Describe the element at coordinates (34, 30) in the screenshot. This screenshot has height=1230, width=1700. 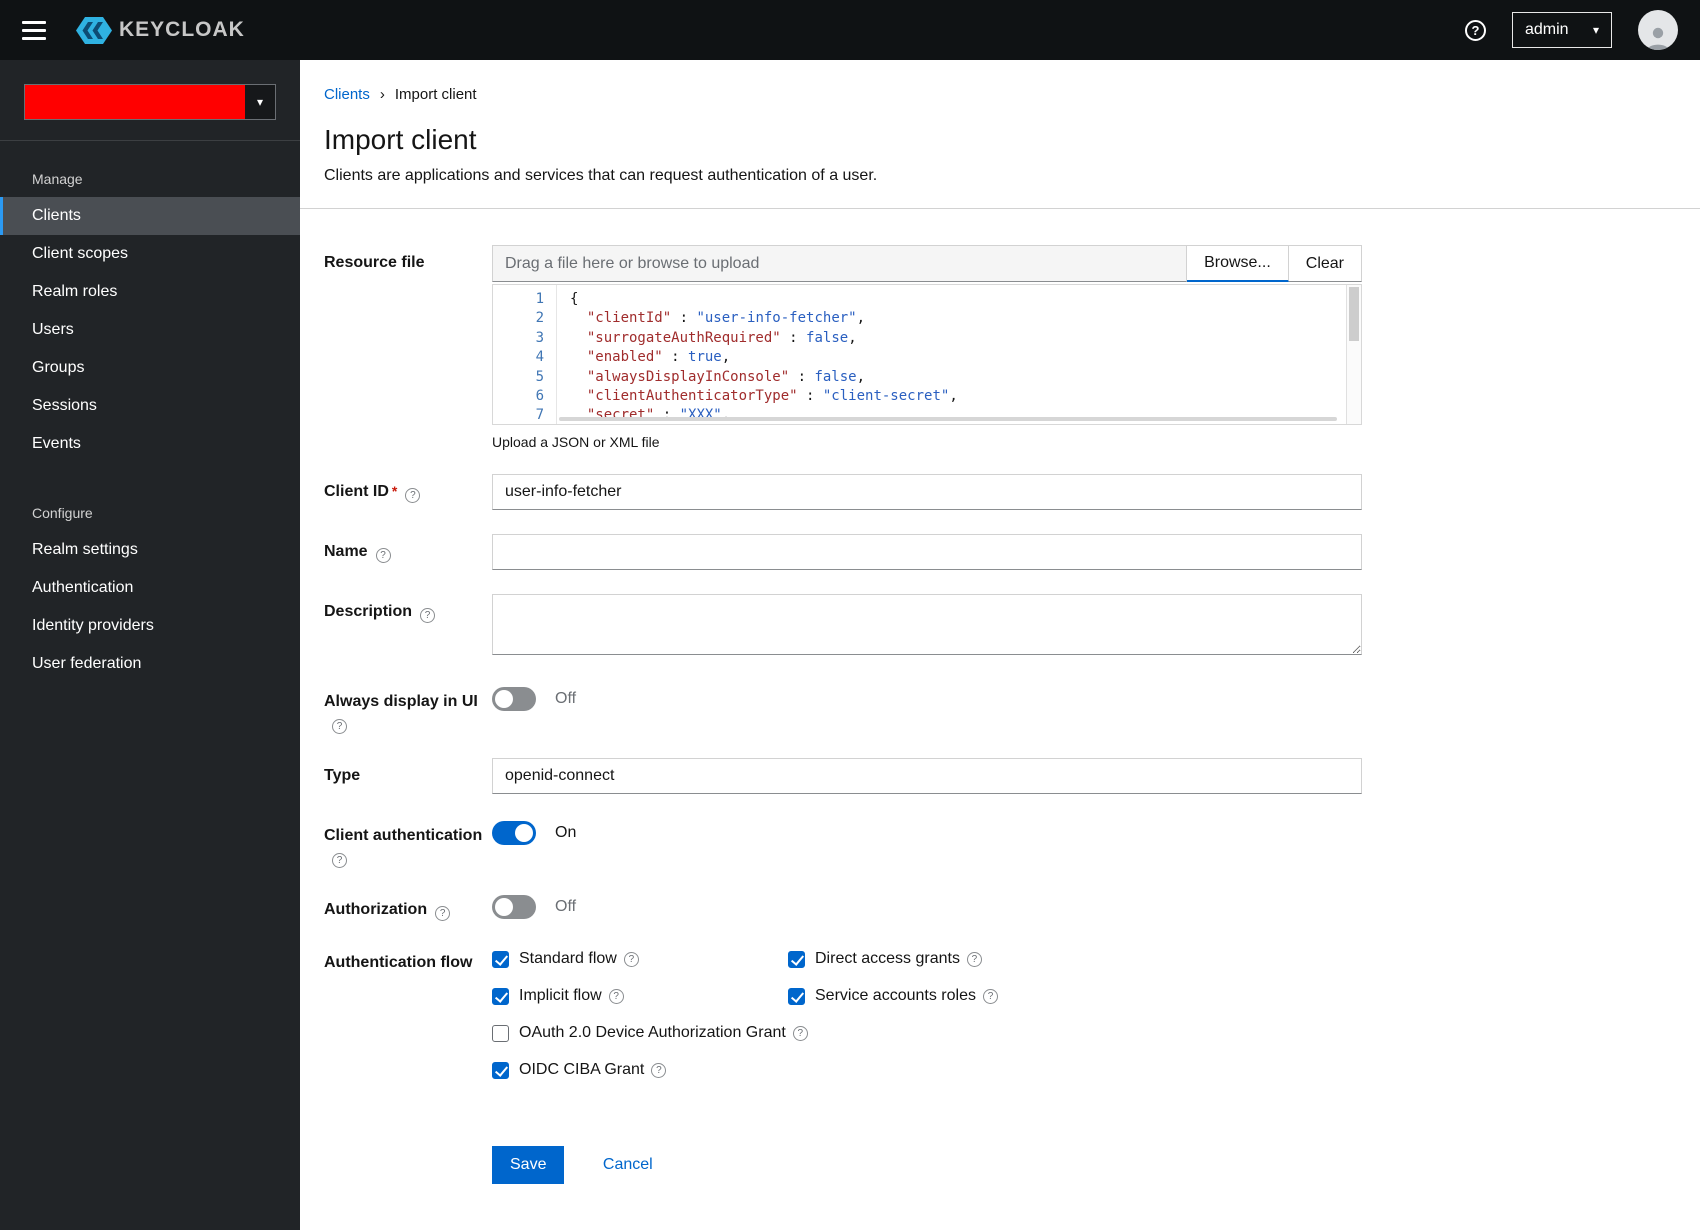
I see `nav-toggle-icon` at that location.